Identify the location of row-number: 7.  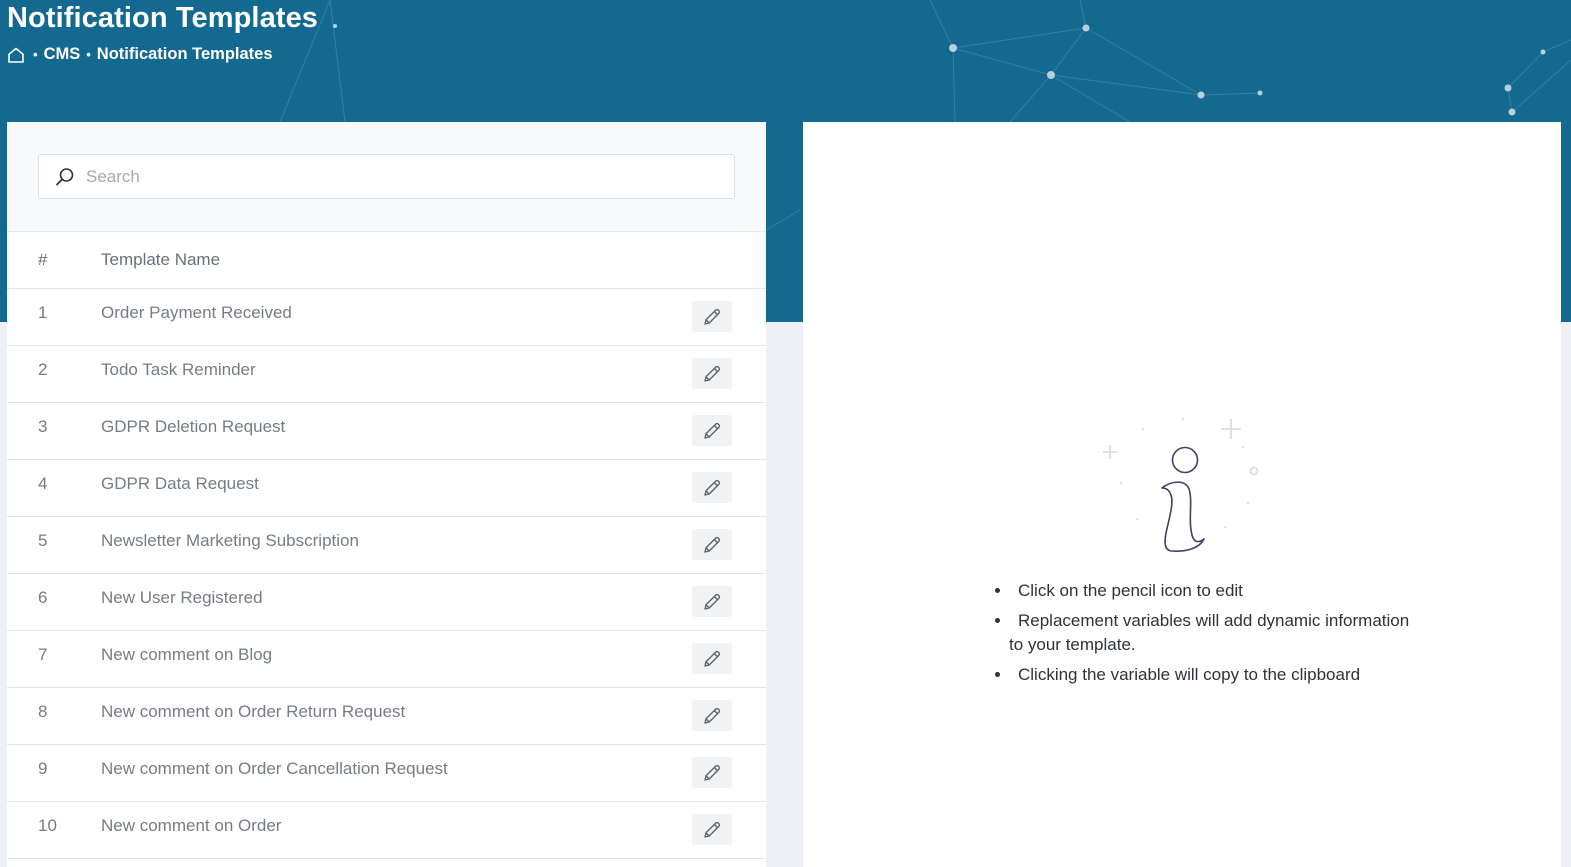
(43, 654).